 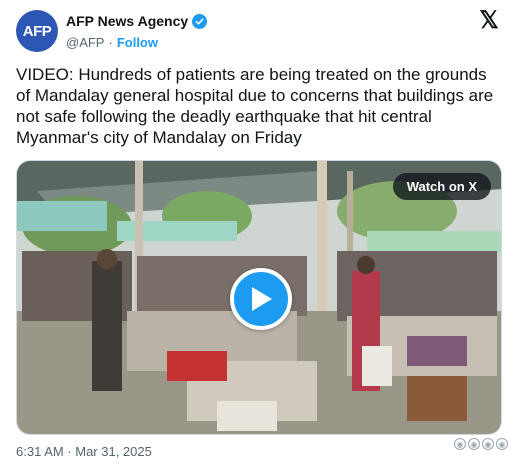 I want to click on author-handle: @AFP, so click(x=85, y=42).